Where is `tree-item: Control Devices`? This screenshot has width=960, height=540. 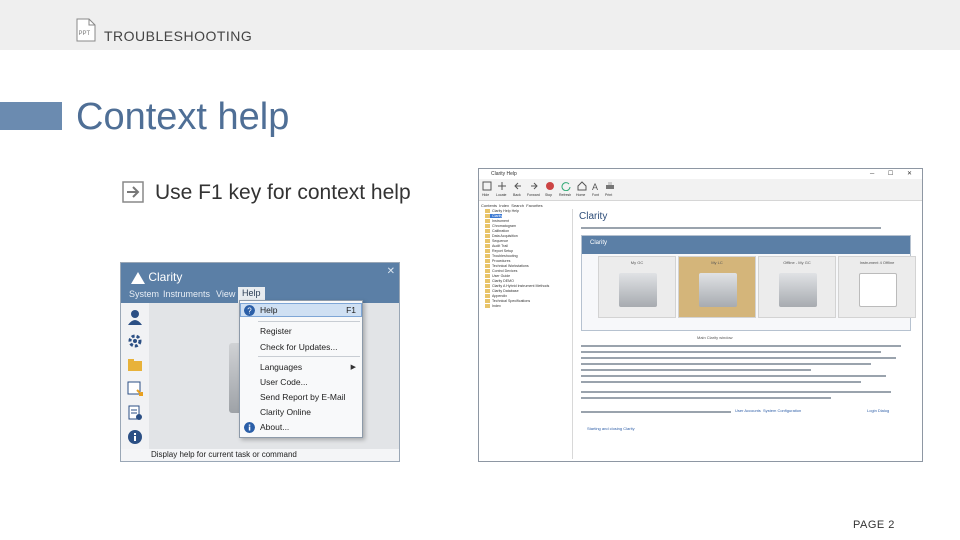 tree-item: Control Devices is located at coordinates (501, 271).